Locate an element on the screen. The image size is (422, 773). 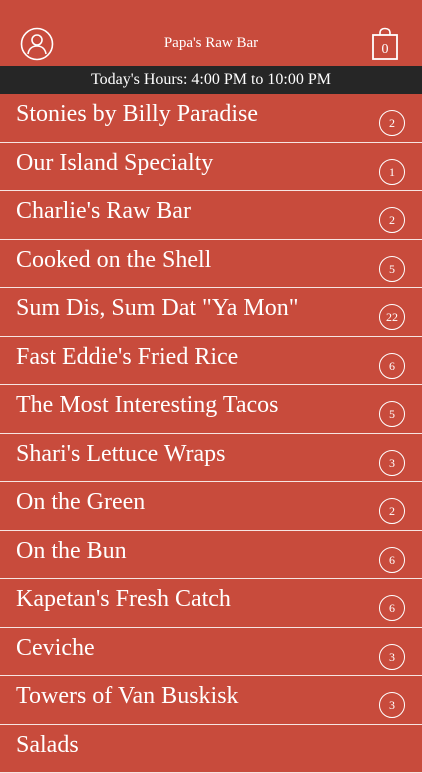
category-label: Shari's Lettuce Wraps is located at coordinates (121, 454).